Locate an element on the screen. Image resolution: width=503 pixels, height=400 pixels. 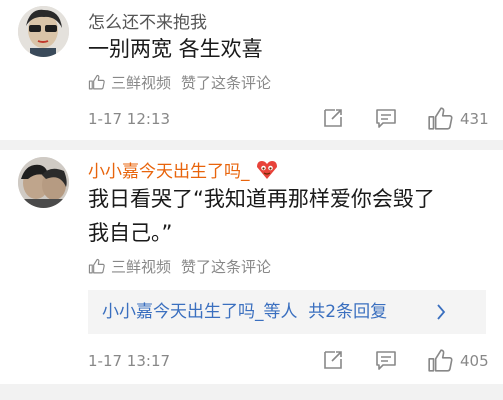
comment-username: 小小嘉今天出生了吗_ is located at coordinates (183, 169).